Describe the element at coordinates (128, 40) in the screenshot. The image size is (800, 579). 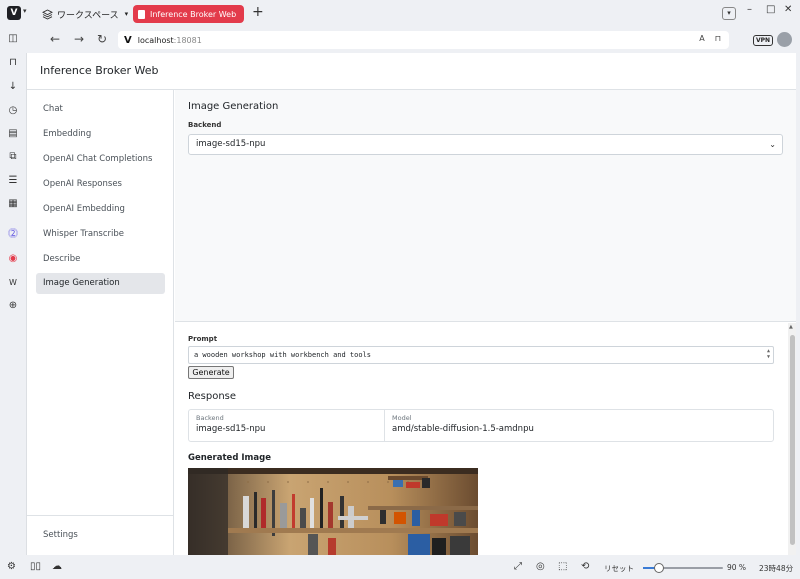
I see `site-info-icon: V` at that location.